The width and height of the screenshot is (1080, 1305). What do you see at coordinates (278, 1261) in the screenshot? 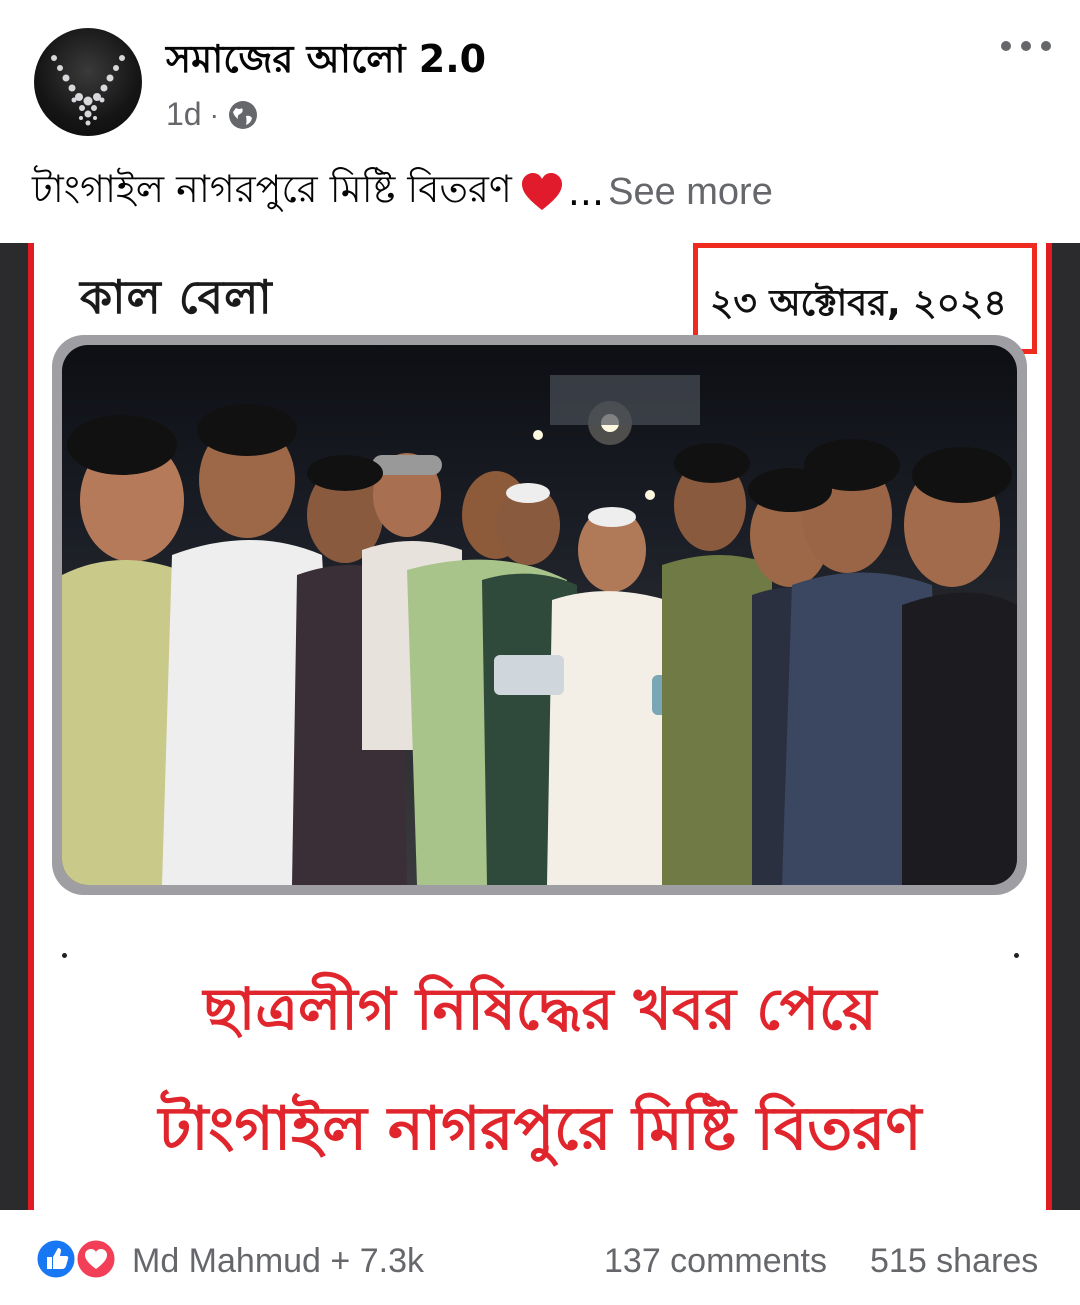
I see `reactors-summary: Md Mahmud + 7.3k` at bounding box center [278, 1261].